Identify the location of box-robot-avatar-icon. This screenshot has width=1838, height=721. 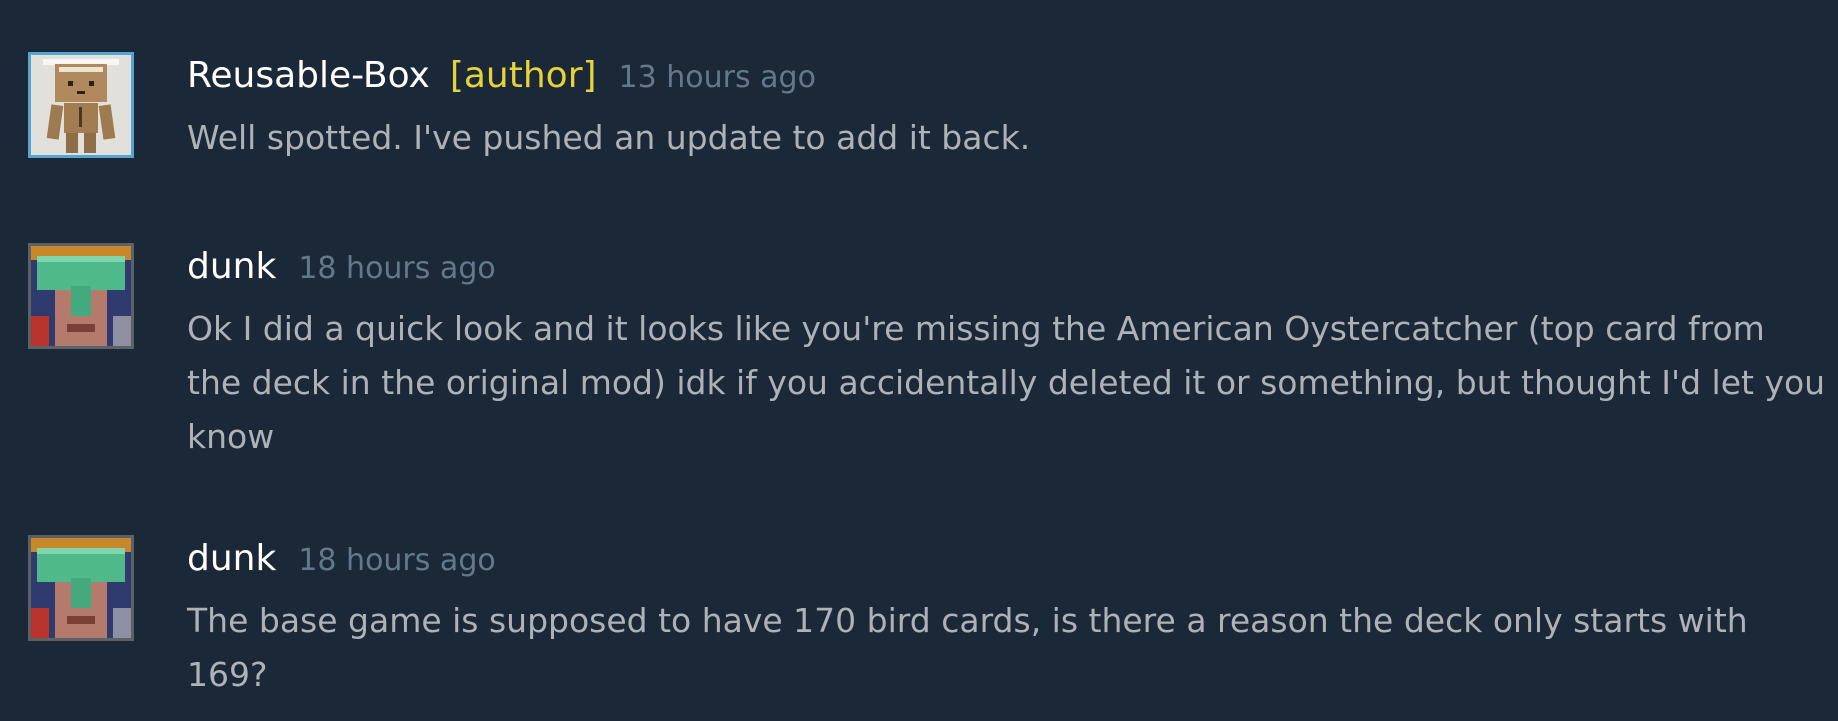
(81, 105).